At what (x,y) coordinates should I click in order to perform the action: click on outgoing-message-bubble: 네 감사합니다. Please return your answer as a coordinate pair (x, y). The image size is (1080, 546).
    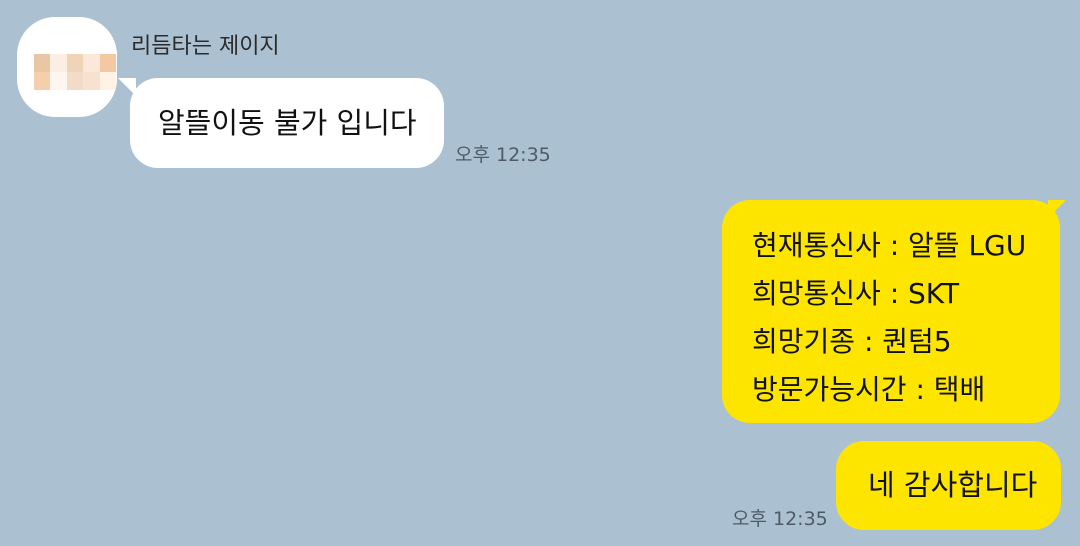
    Looking at the image, I should click on (948, 485).